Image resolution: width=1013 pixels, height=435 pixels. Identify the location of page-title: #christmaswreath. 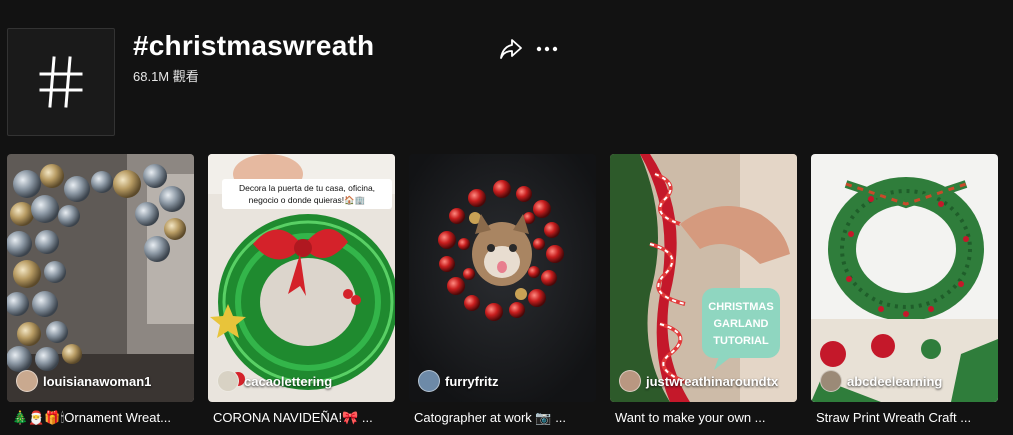
(254, 45).